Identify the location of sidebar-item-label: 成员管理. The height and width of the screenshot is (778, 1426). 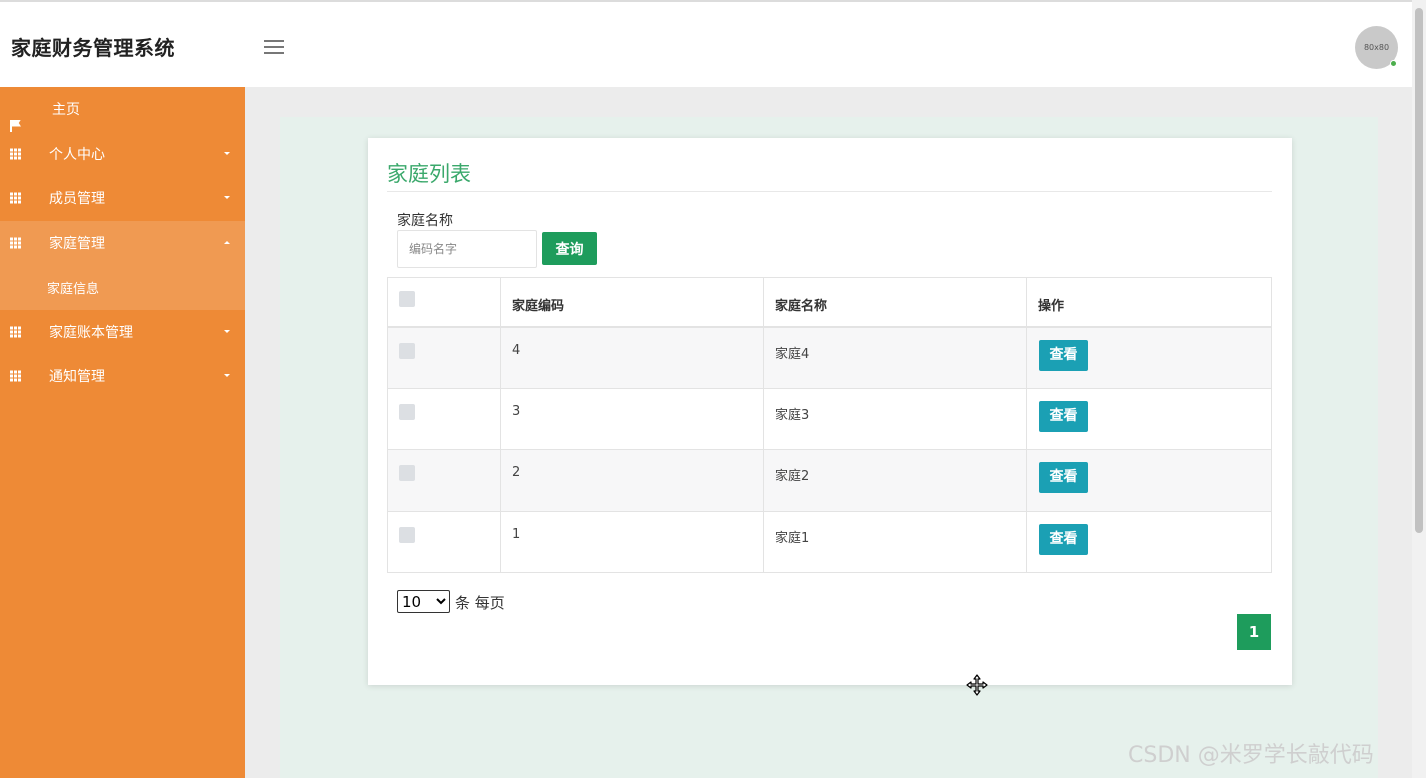
(77, 199).